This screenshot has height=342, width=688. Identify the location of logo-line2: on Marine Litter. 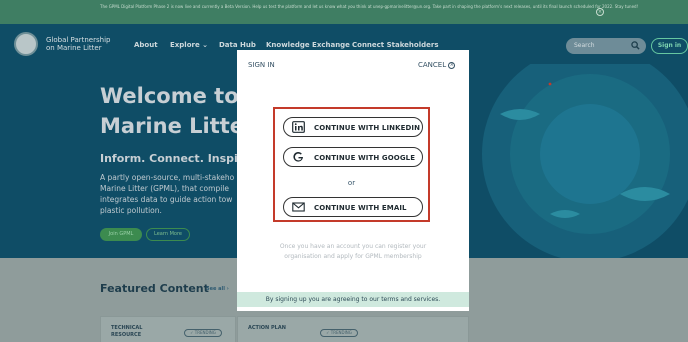
(74, 48).